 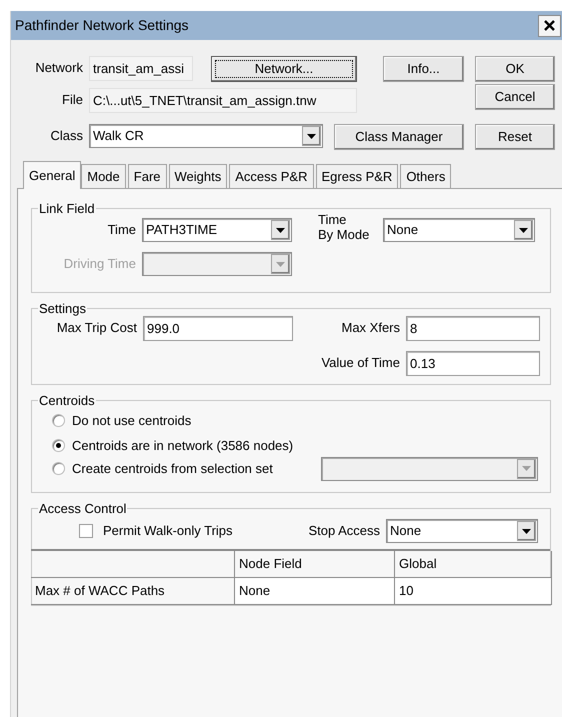 I want to click on class-dropdown: Walk CR, so click(x=206, y=136).